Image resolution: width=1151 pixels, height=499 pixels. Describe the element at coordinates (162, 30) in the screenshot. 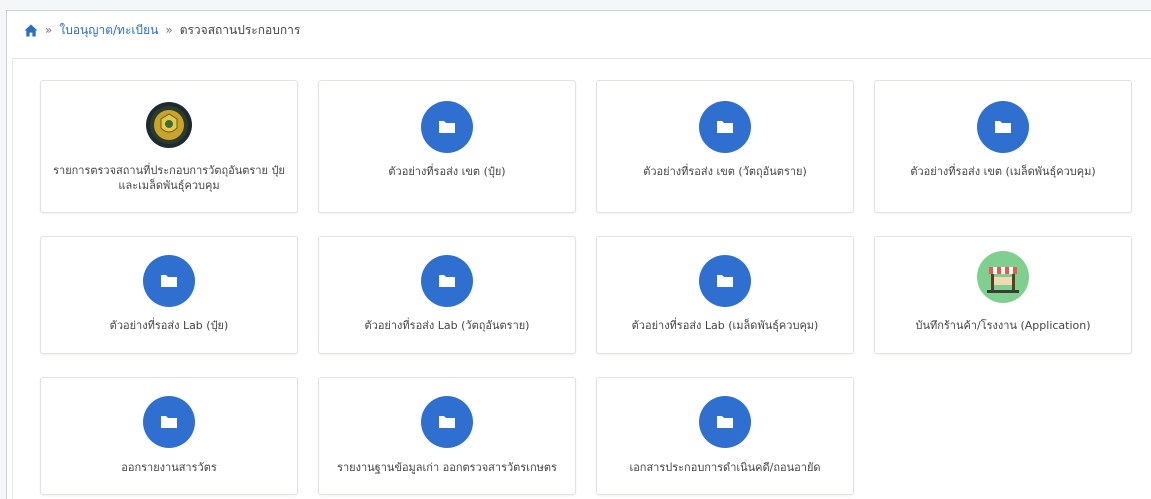

I see `breadcrumb: » ใบอนุญาต/ทะเบียน » ตรวจสถานประกอบการ` at that location.